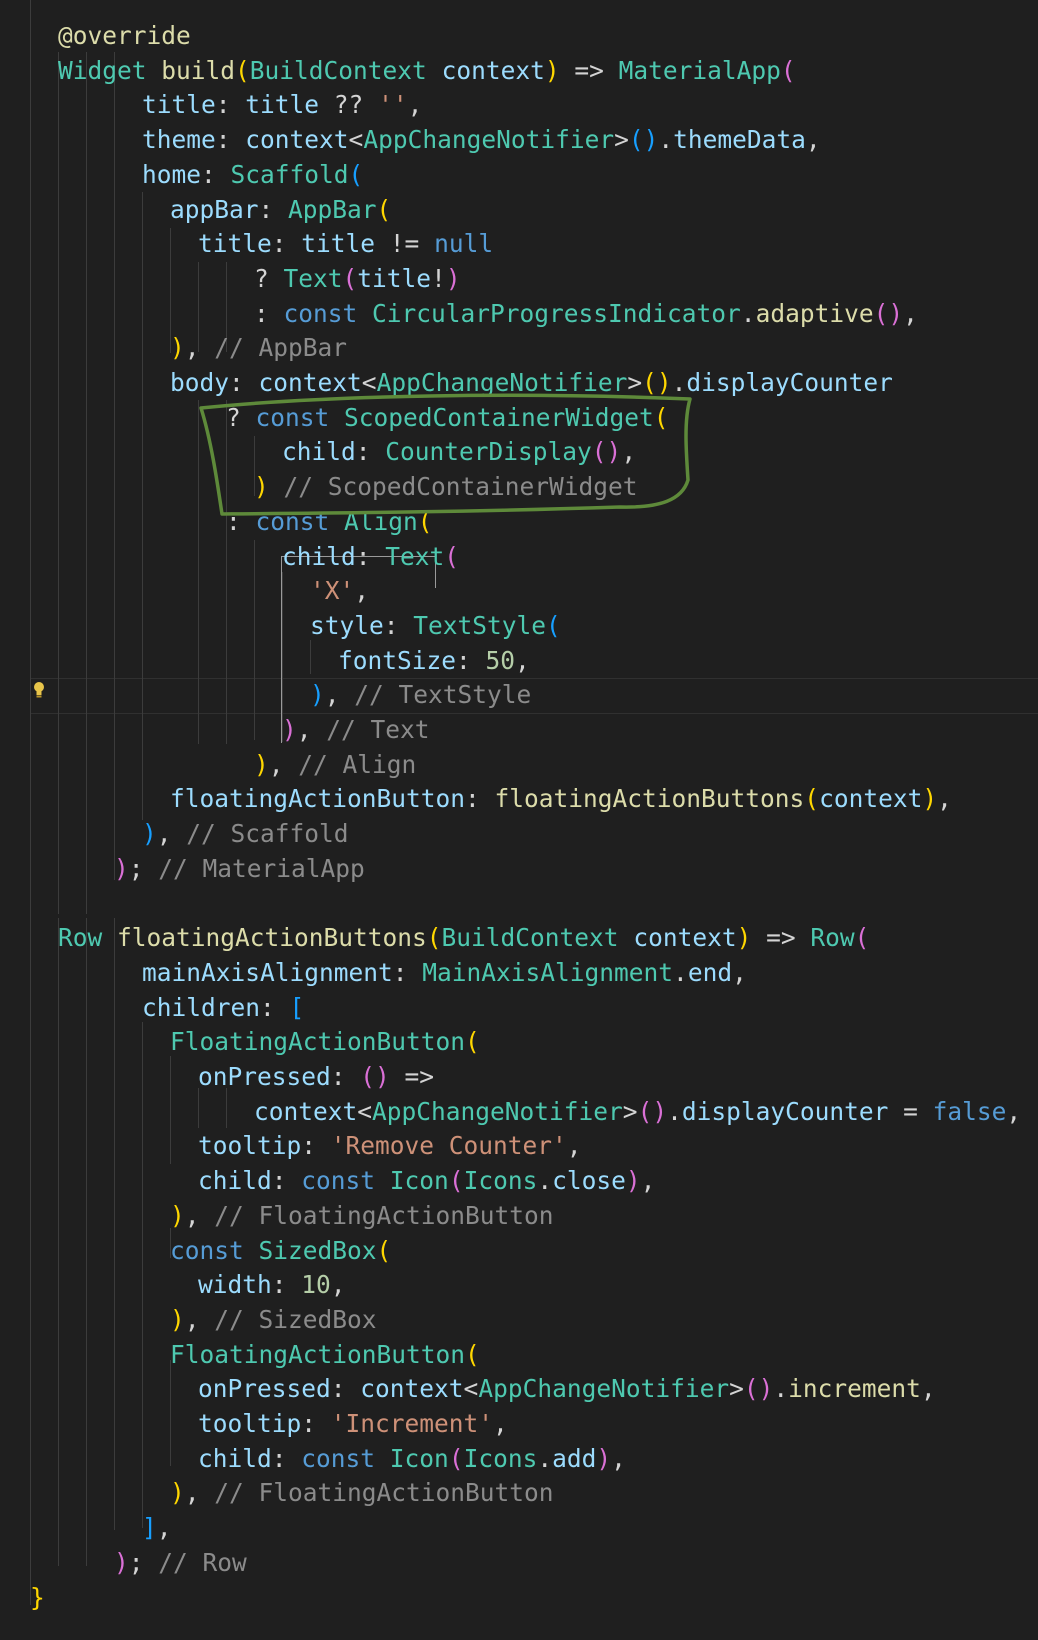 This screenshot has height=1640, width=1038. Describe the element at coordinates (316, 1077) in the screenshot. I see `code-line: onPressed: () =>` at that location.